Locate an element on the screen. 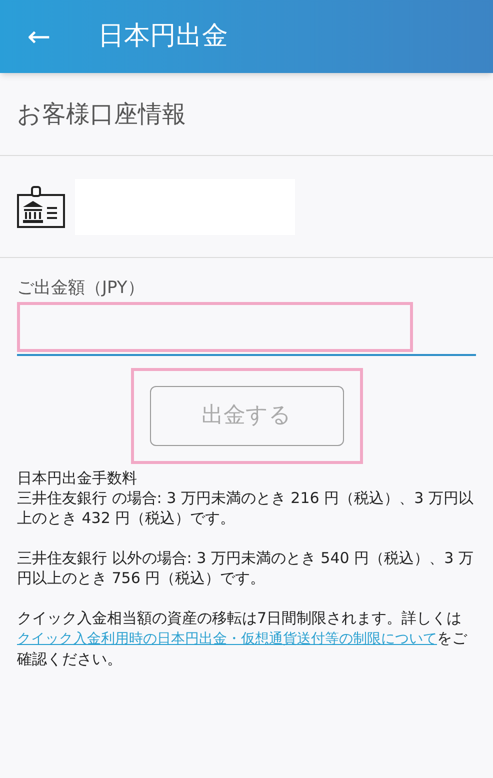  back-button: ← is located at coordinates (39, 37).